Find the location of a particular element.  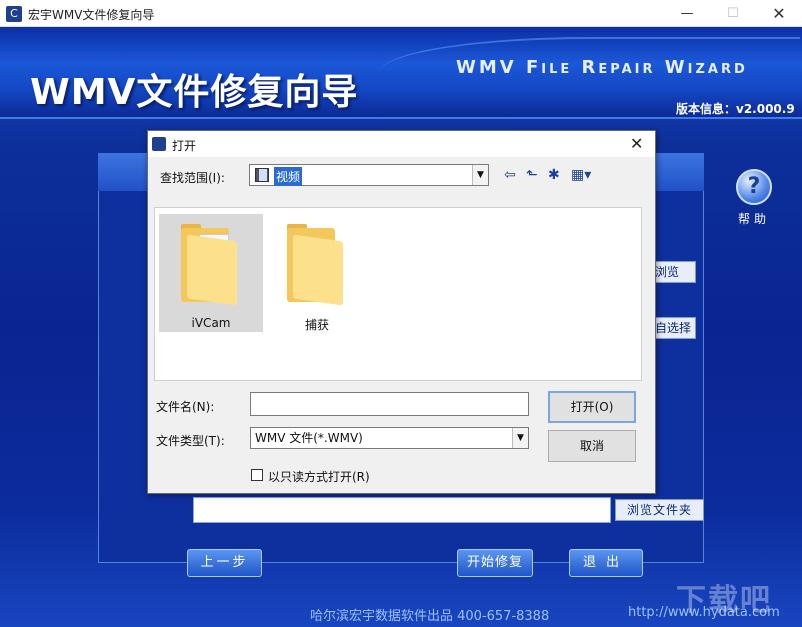

readonly-checkbox is located at coordinates (257, 475).